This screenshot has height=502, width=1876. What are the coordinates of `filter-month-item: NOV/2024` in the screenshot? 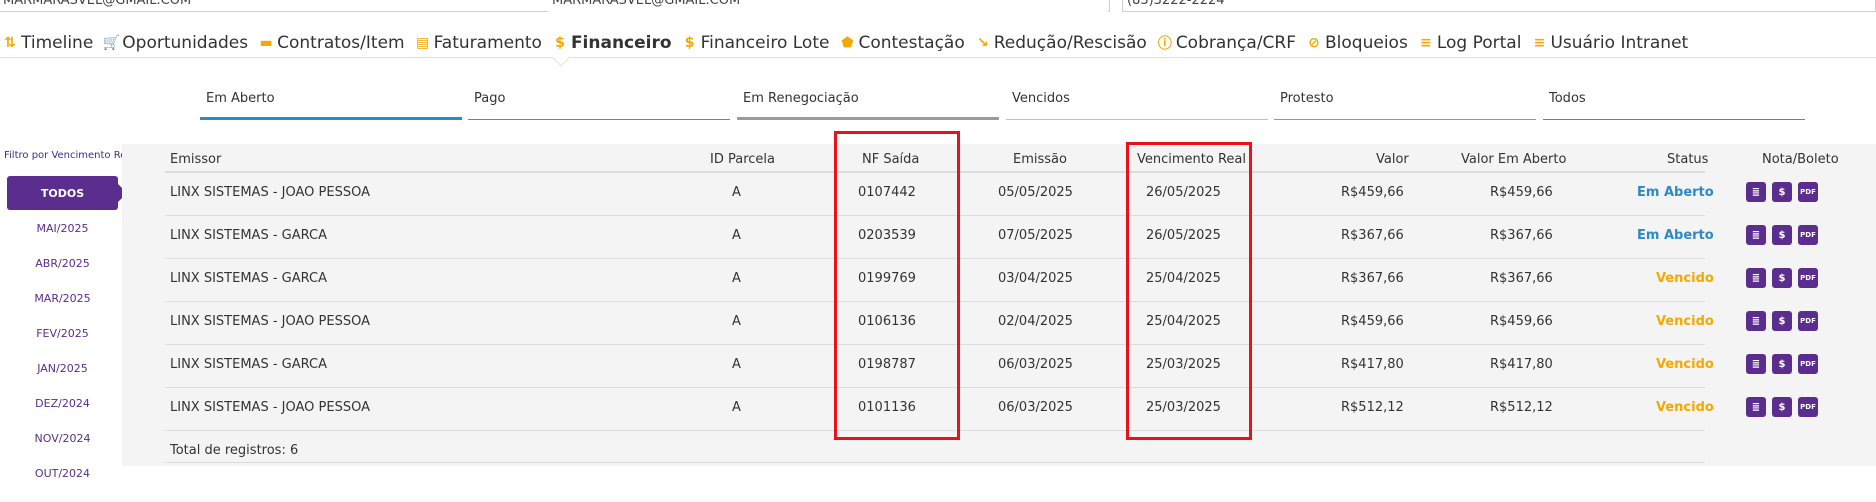 It's located at (62, 438).